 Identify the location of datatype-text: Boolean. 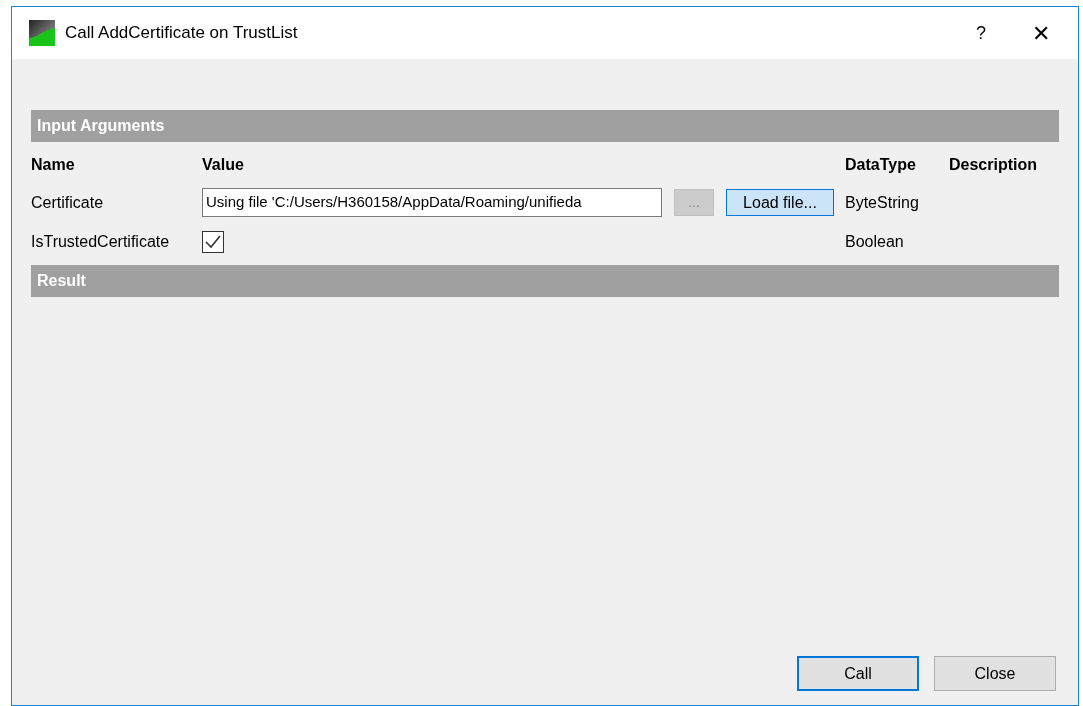
(875, 241).